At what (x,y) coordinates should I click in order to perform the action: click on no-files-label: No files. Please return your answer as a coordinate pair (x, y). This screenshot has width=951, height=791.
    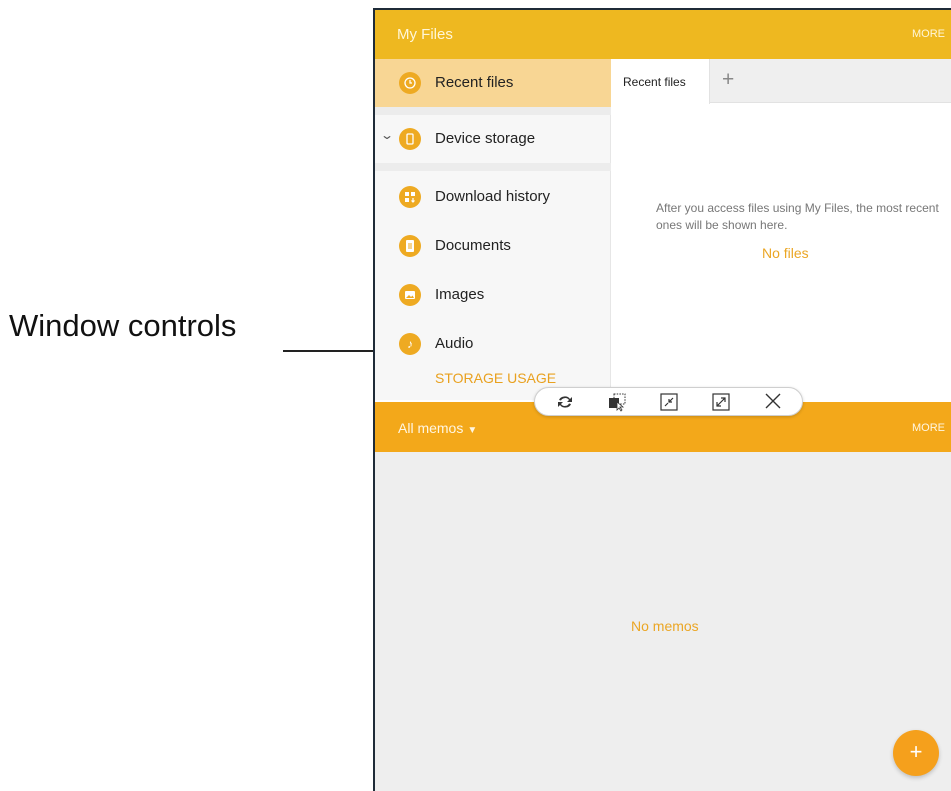
    Looking at the image, I should click on (785, 253).